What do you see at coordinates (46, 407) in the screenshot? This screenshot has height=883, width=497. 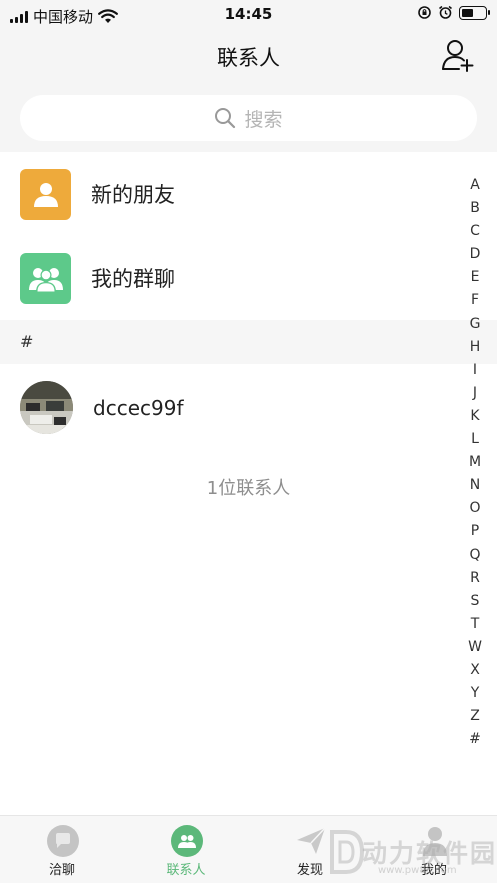 I see `avatar` at bounding box center [46, 407].